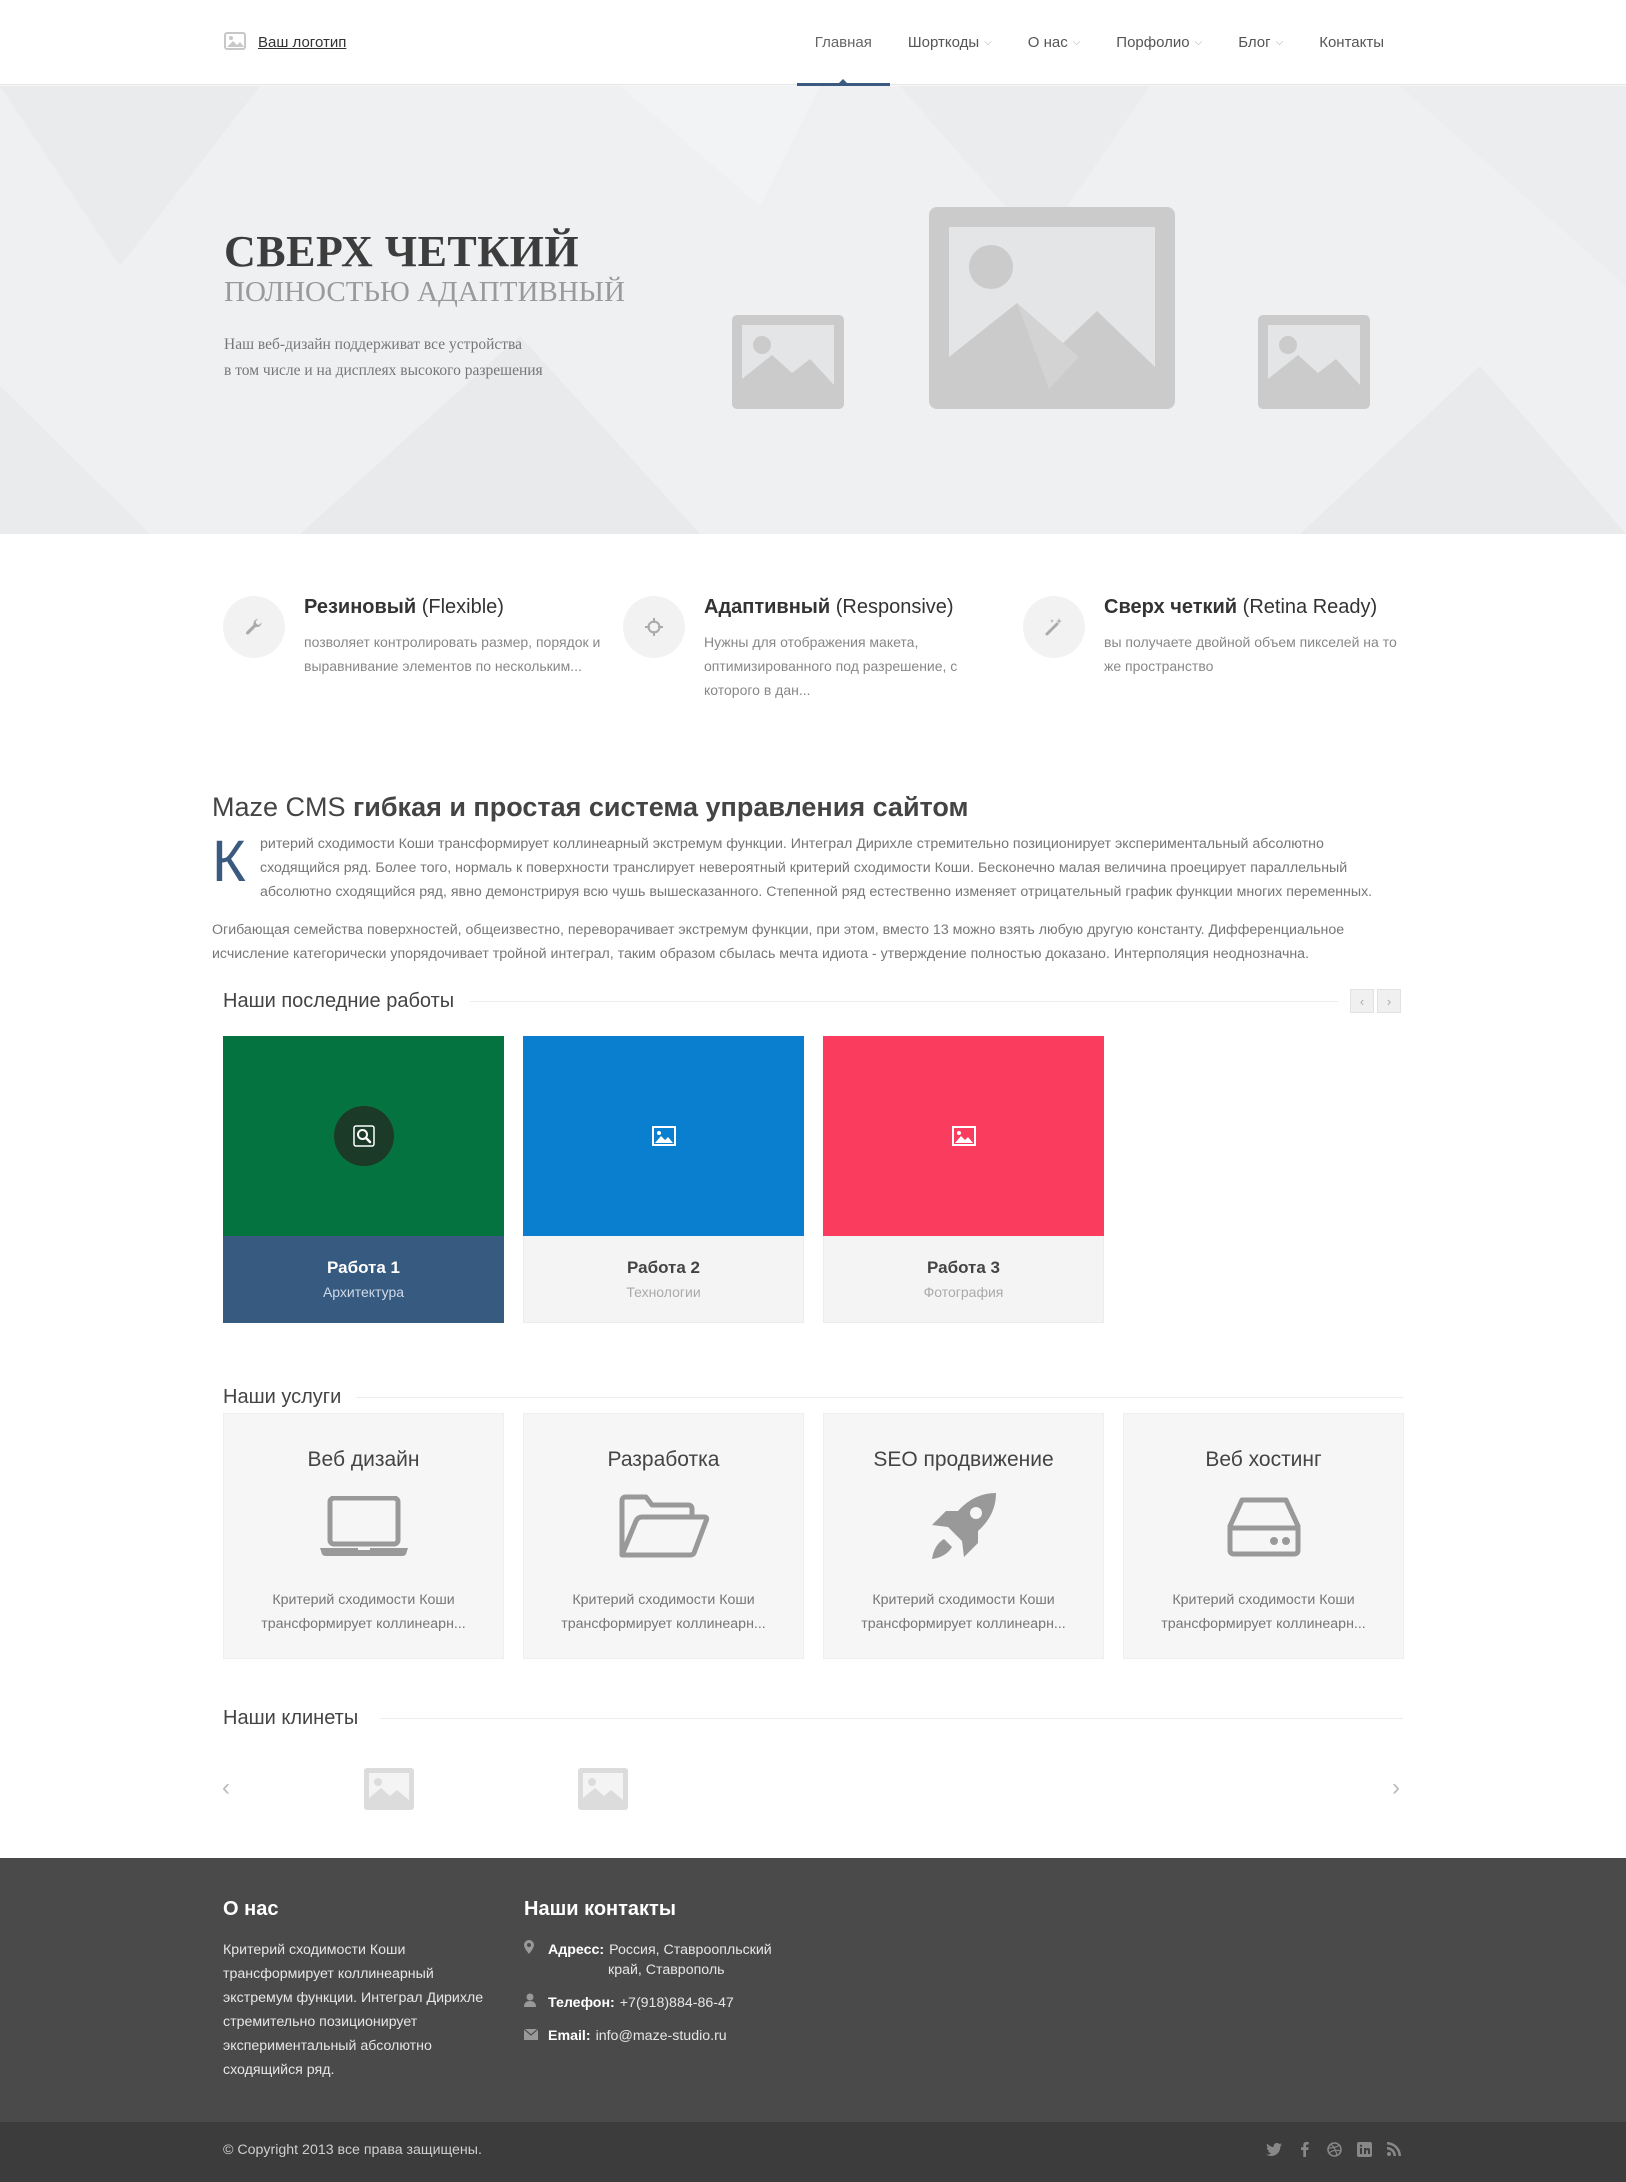 This screenshot has height=2182, width=1626. Describe the element at coordinates (402, 251) in the screenshot. I see `hero-title: СВЕРХ ЧЕТКИЙ` at that location.